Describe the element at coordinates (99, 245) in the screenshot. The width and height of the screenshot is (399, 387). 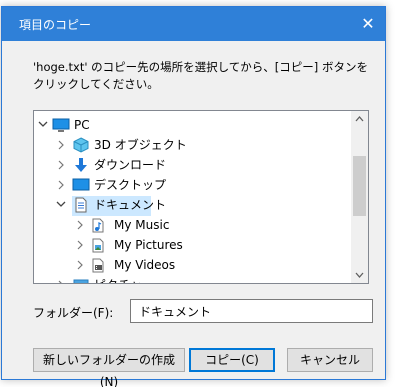
I see `pictures-folder-icon` at that location.